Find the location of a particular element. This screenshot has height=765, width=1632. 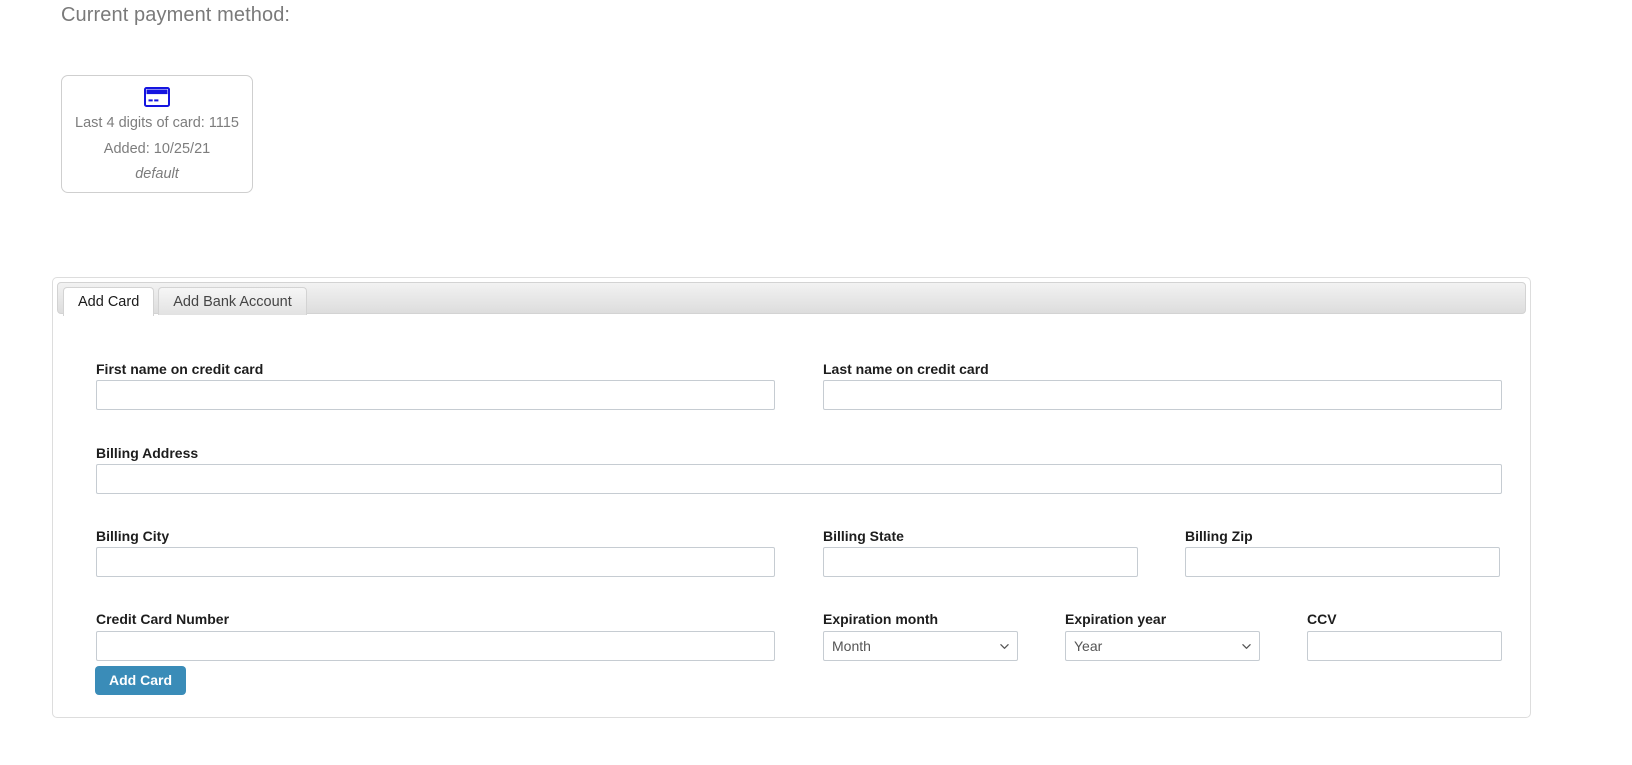

expiration-month-select-wrap: Month is located at coordinates (920, 646).